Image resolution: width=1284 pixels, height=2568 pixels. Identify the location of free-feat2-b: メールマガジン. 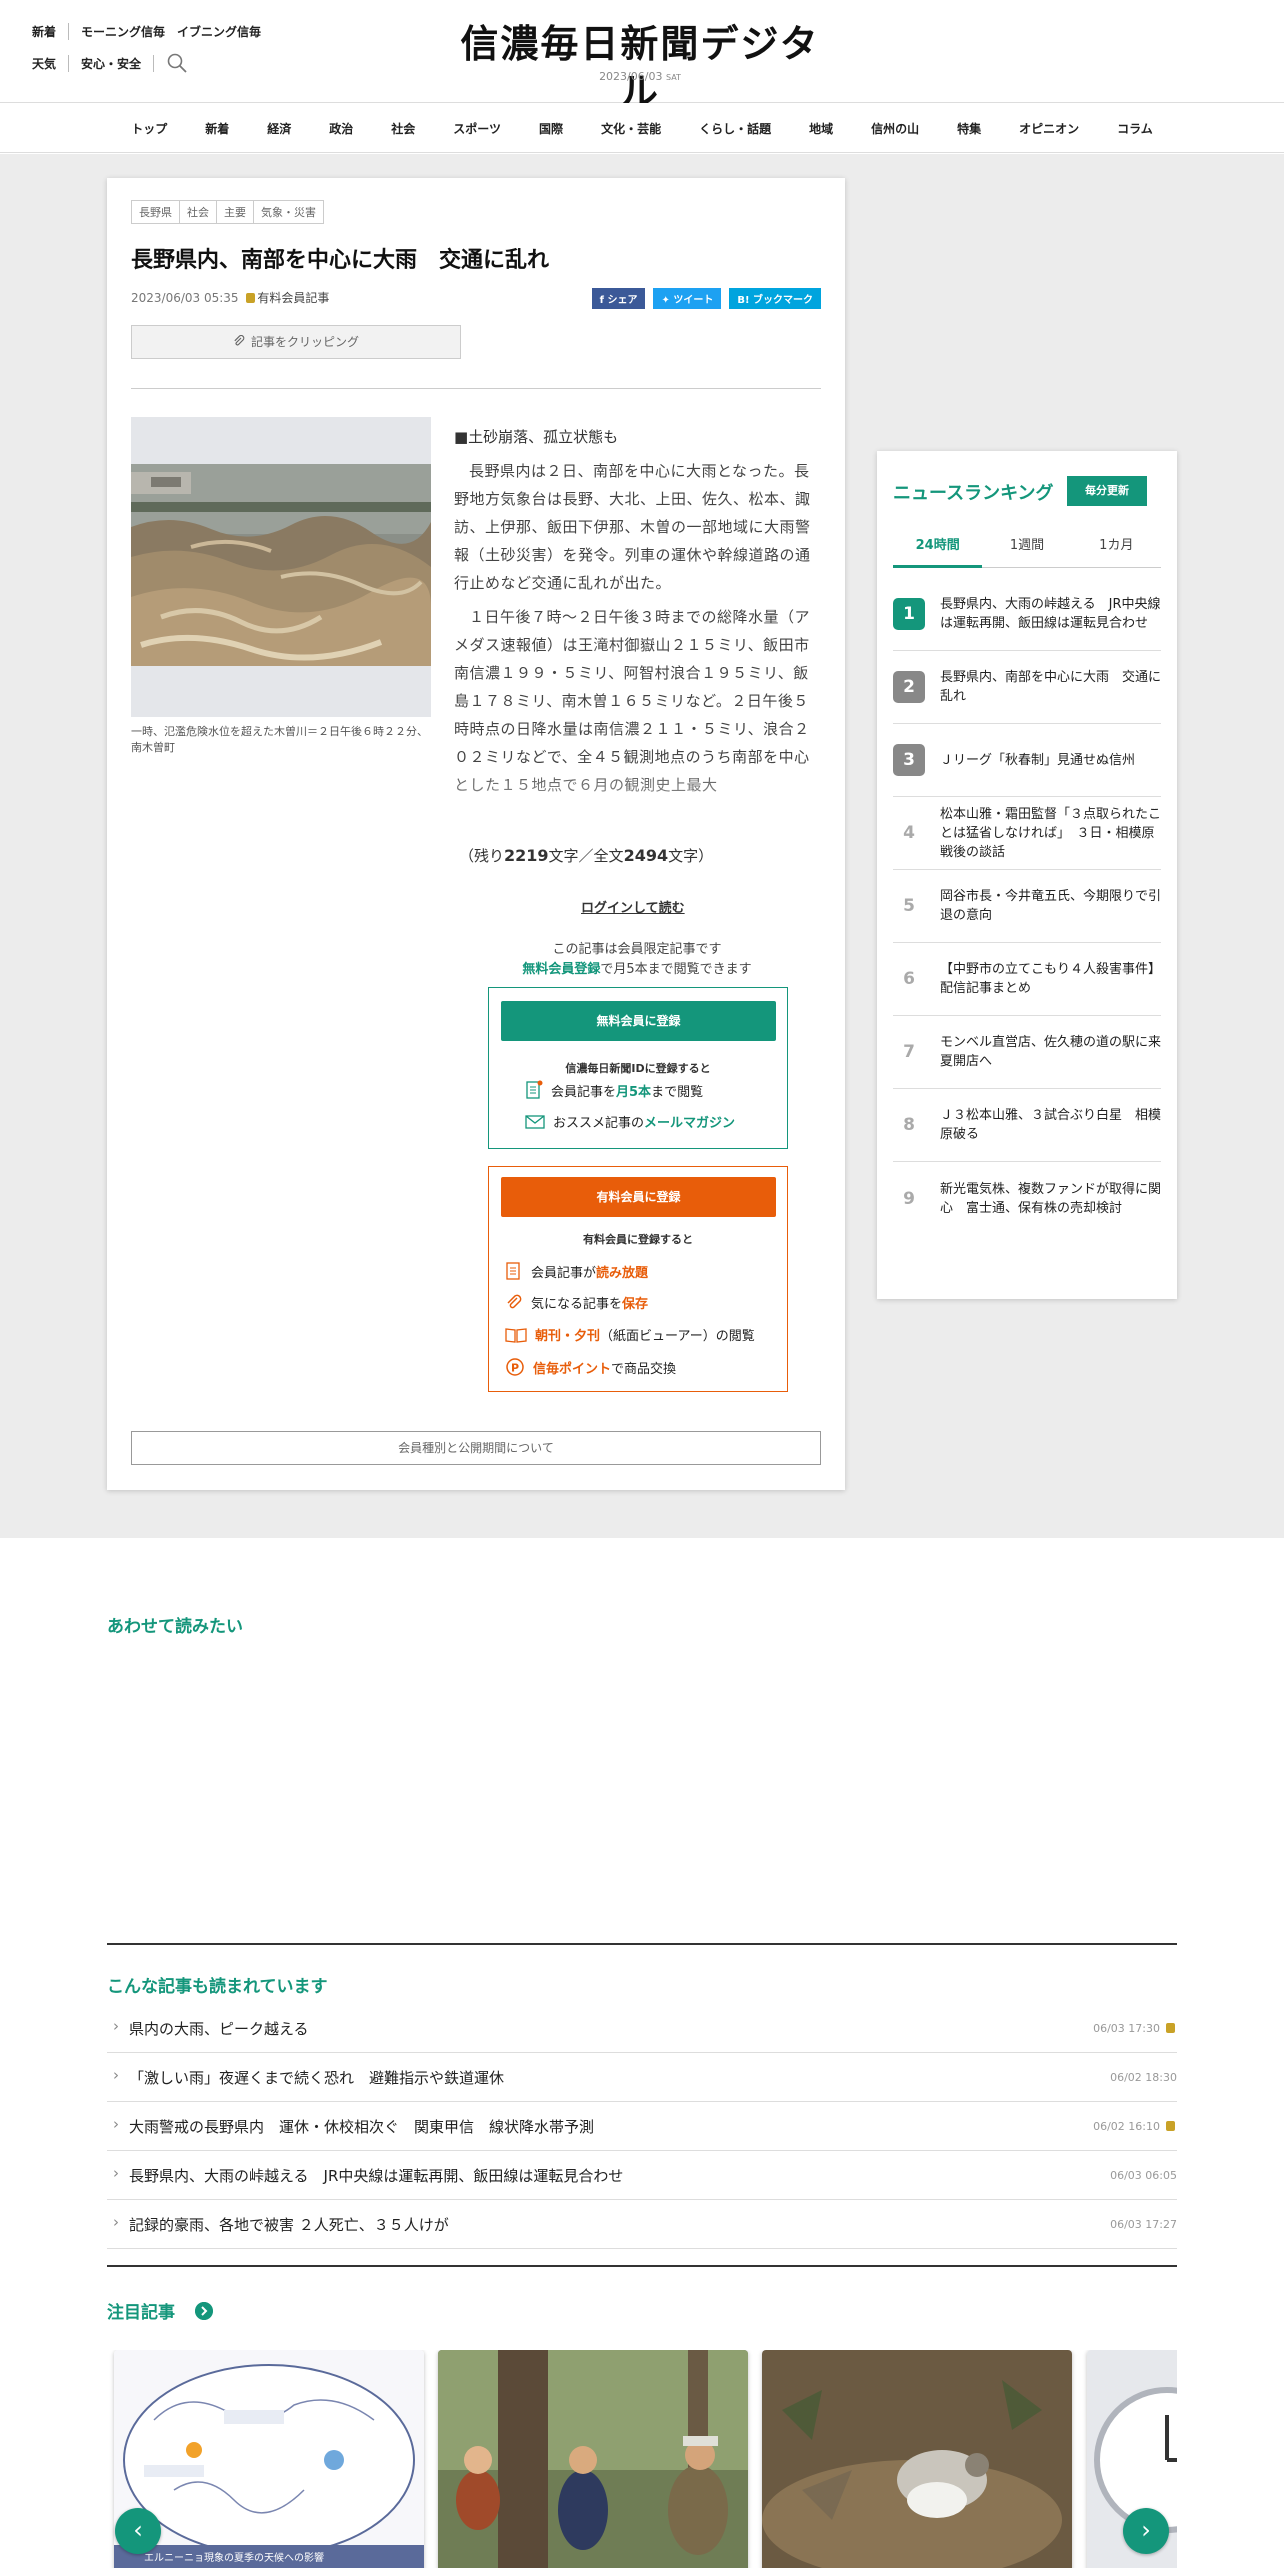
(690, 1123).